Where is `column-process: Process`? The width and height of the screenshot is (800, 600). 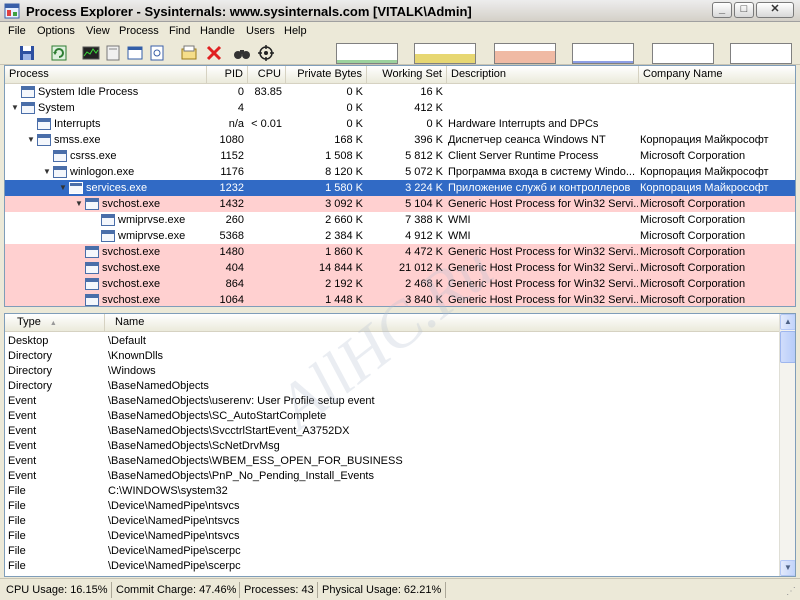 column-process: Process is located at coordinates (106, 75).